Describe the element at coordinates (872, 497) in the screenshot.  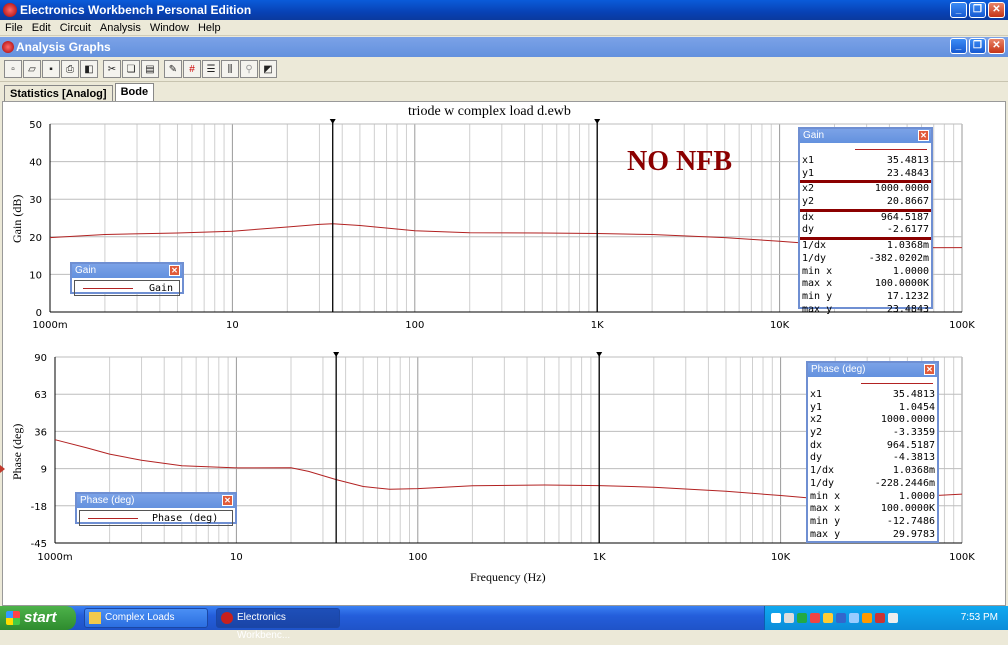
I see `cursor-row-minx: min x 1.0000` at that location.